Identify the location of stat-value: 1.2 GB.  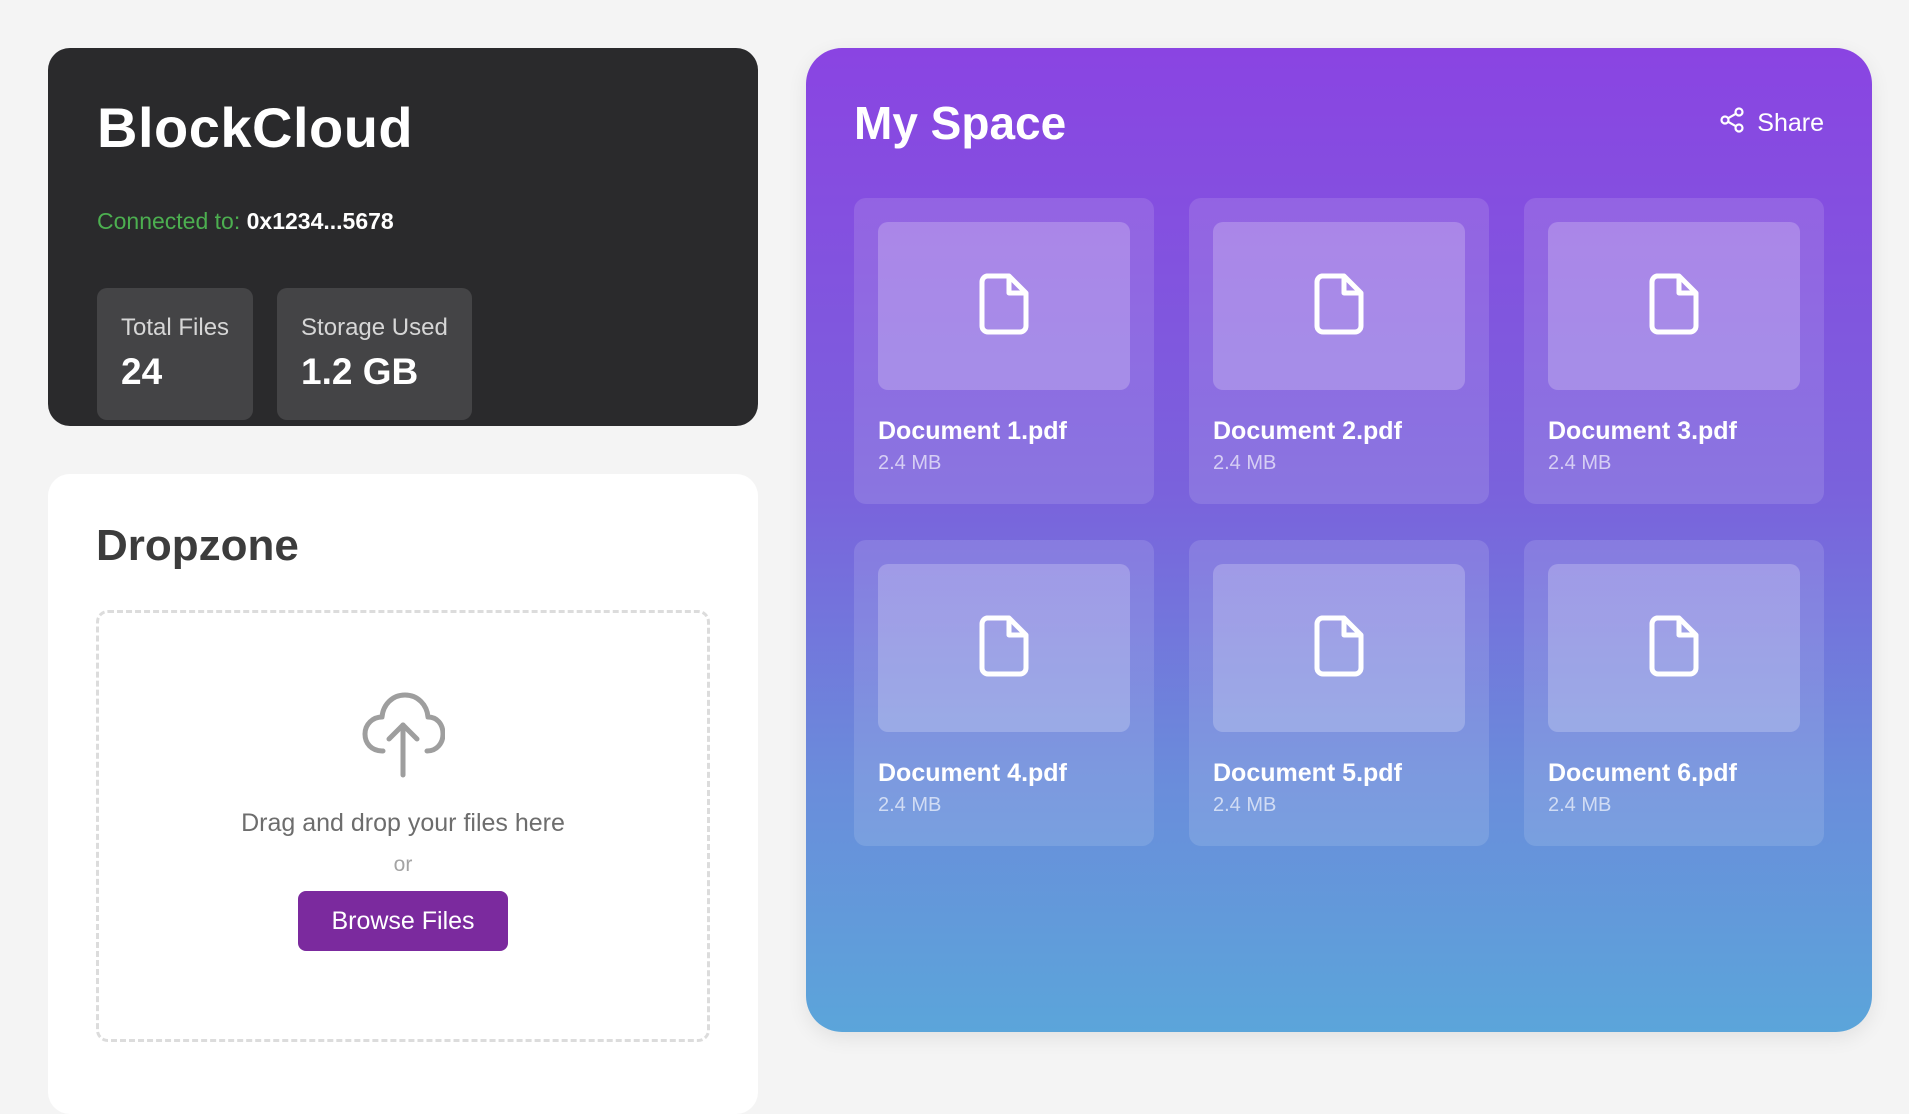
(360, 371).